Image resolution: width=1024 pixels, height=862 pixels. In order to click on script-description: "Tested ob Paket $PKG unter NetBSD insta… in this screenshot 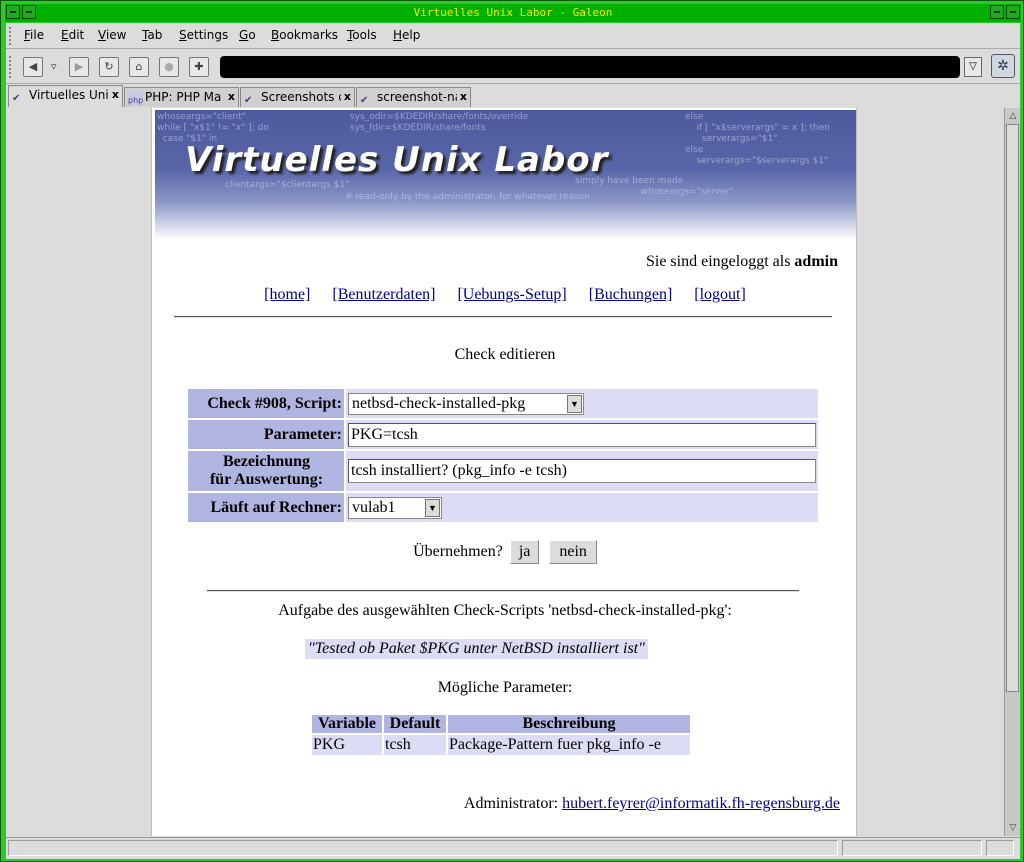, I will do `click(476, 649)`.